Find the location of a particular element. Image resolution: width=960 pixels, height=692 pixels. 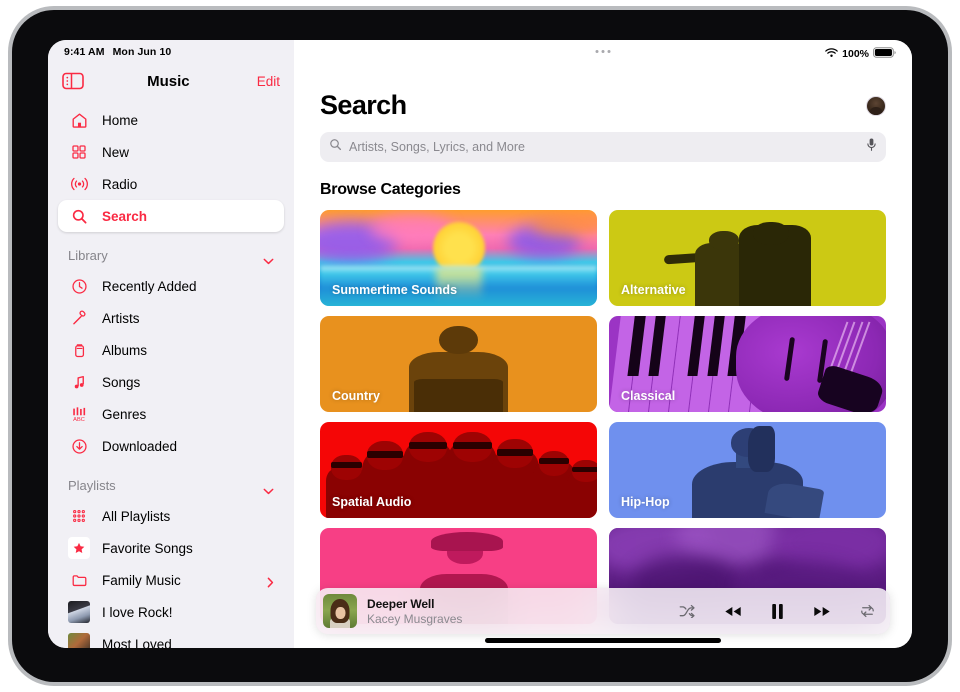

sidebar-item-genres: ABC Genres is located at coordinates (171, 414).